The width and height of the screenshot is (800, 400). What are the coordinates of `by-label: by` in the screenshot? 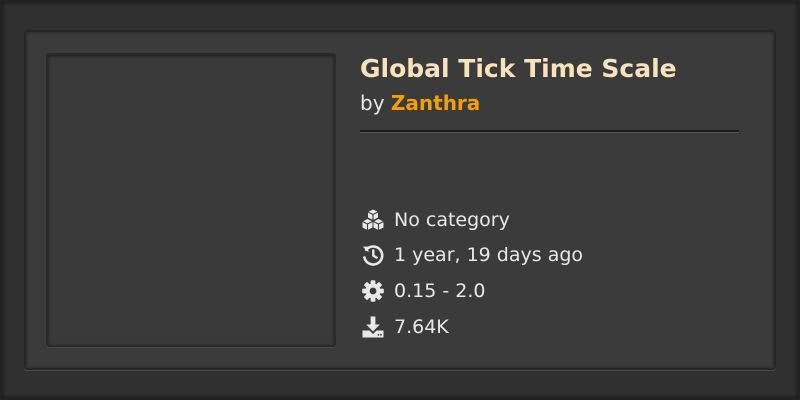 It's located at (372, 103).